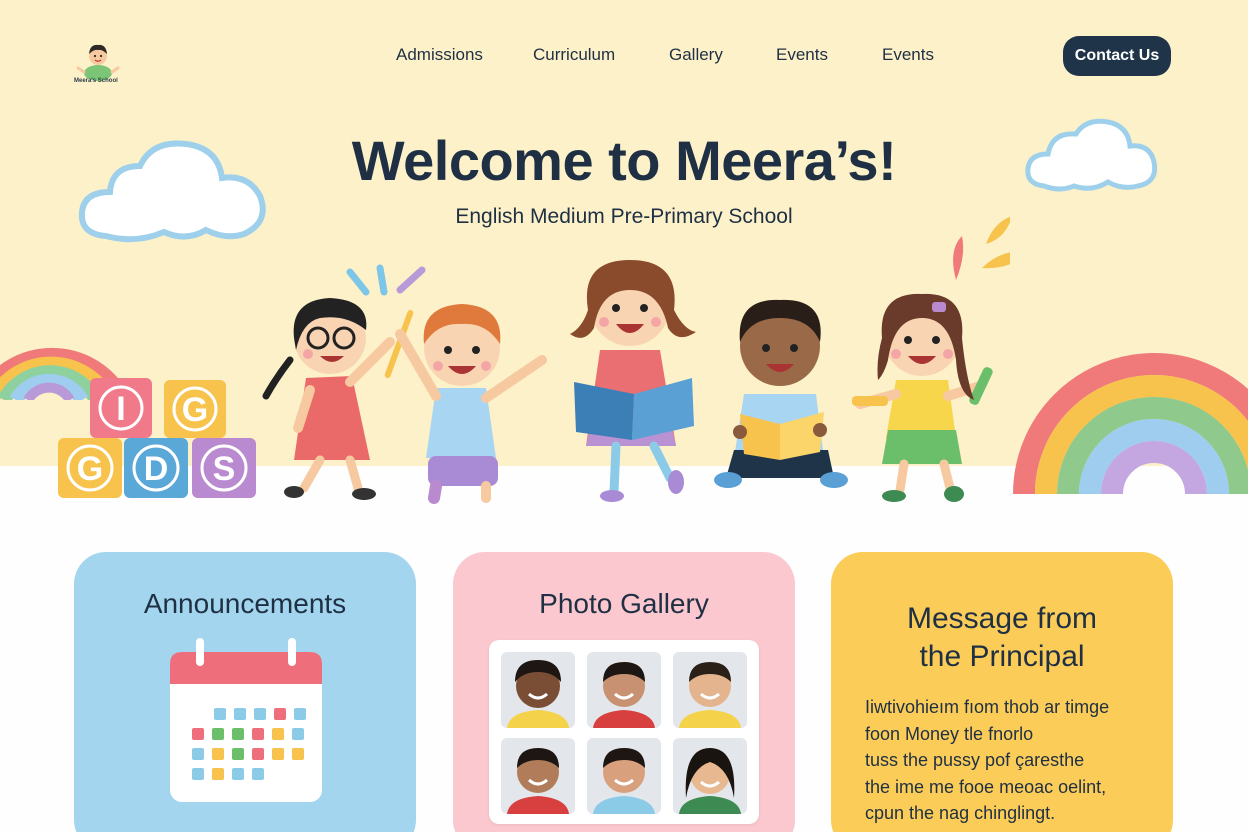  Describe the element at coordinates (922, 397) in the screenshot. I see `kid-girl-crayon` at that location.